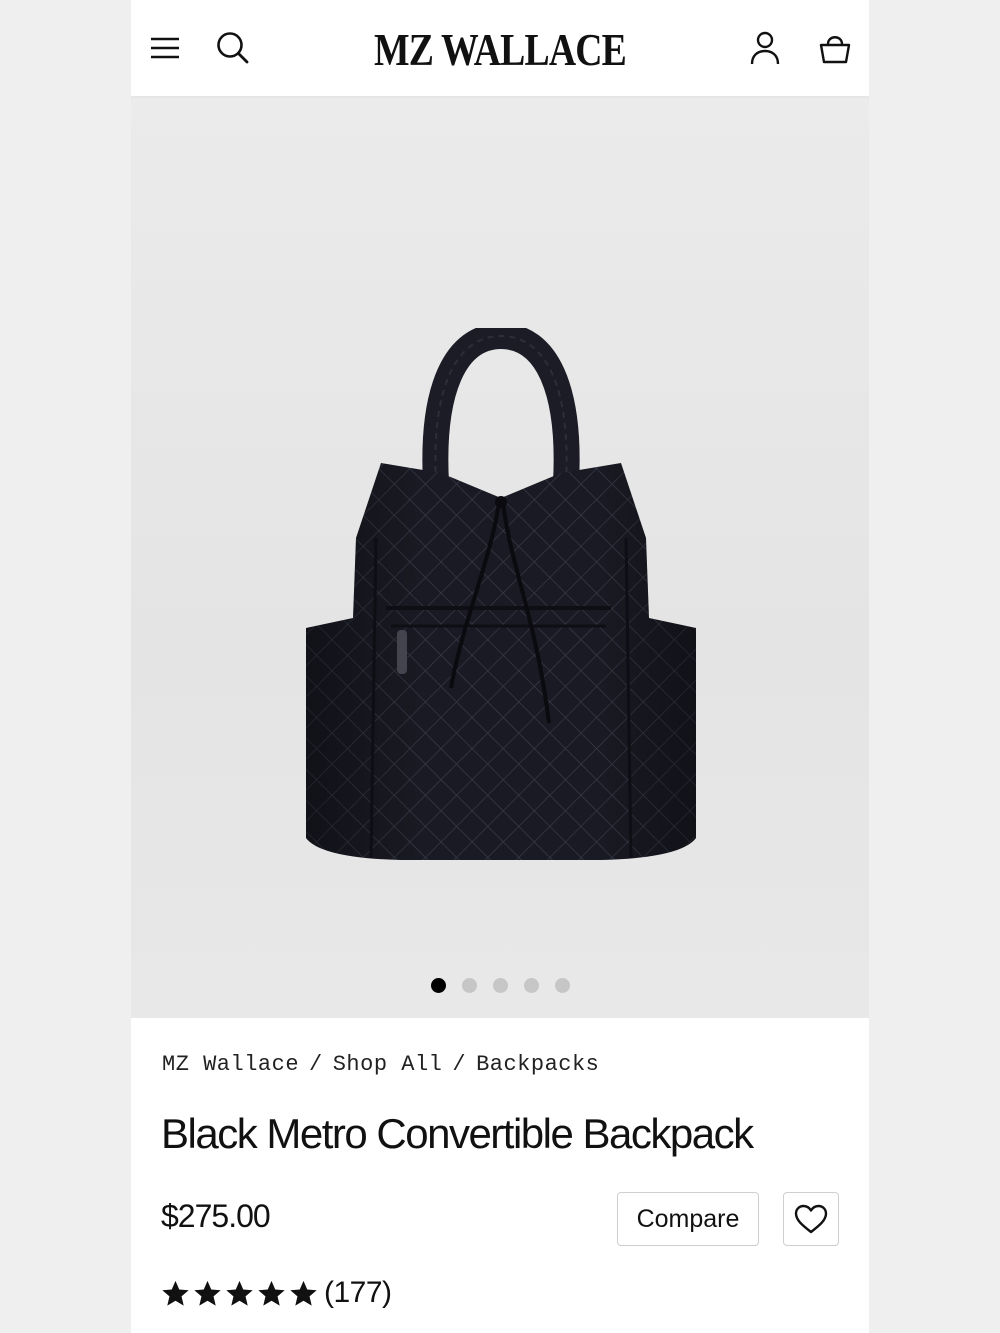  What do you see at coordinates (388, 1064) in the screenshot?
I see `breadcrumb-item-shop-all: Shop All` at bounding box center [388, 1064].